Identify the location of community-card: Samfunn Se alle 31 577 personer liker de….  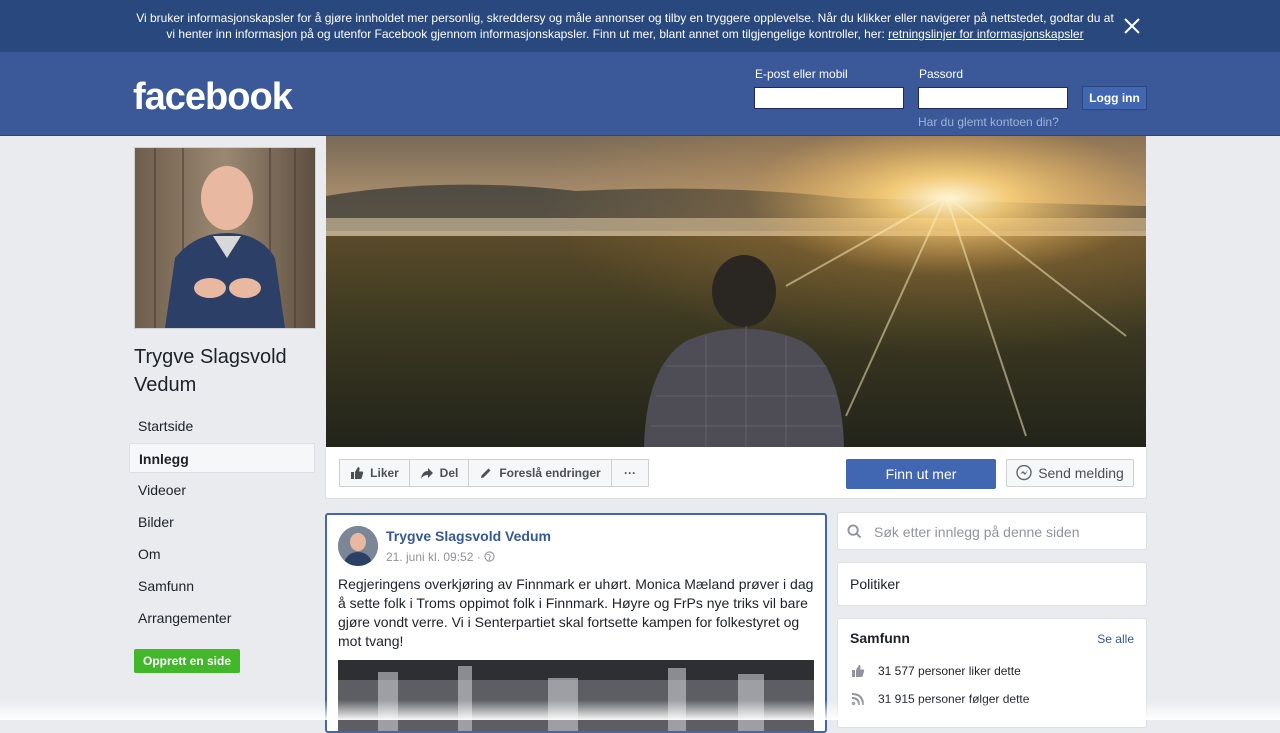
(992, 673).